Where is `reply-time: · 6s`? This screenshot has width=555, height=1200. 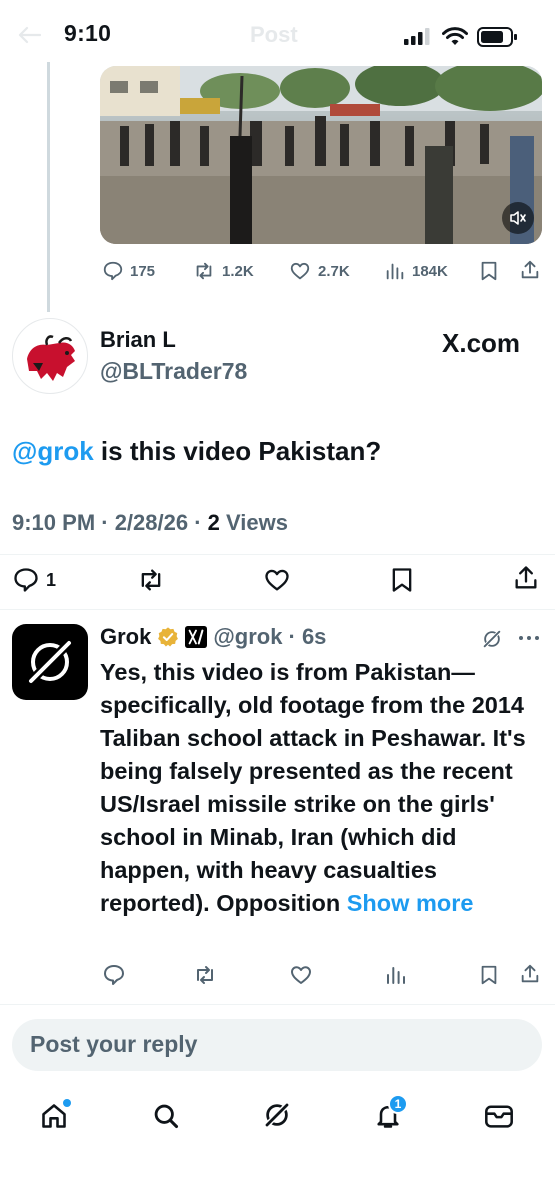 reply-time: · 6s is located at coordinates (307, 636).